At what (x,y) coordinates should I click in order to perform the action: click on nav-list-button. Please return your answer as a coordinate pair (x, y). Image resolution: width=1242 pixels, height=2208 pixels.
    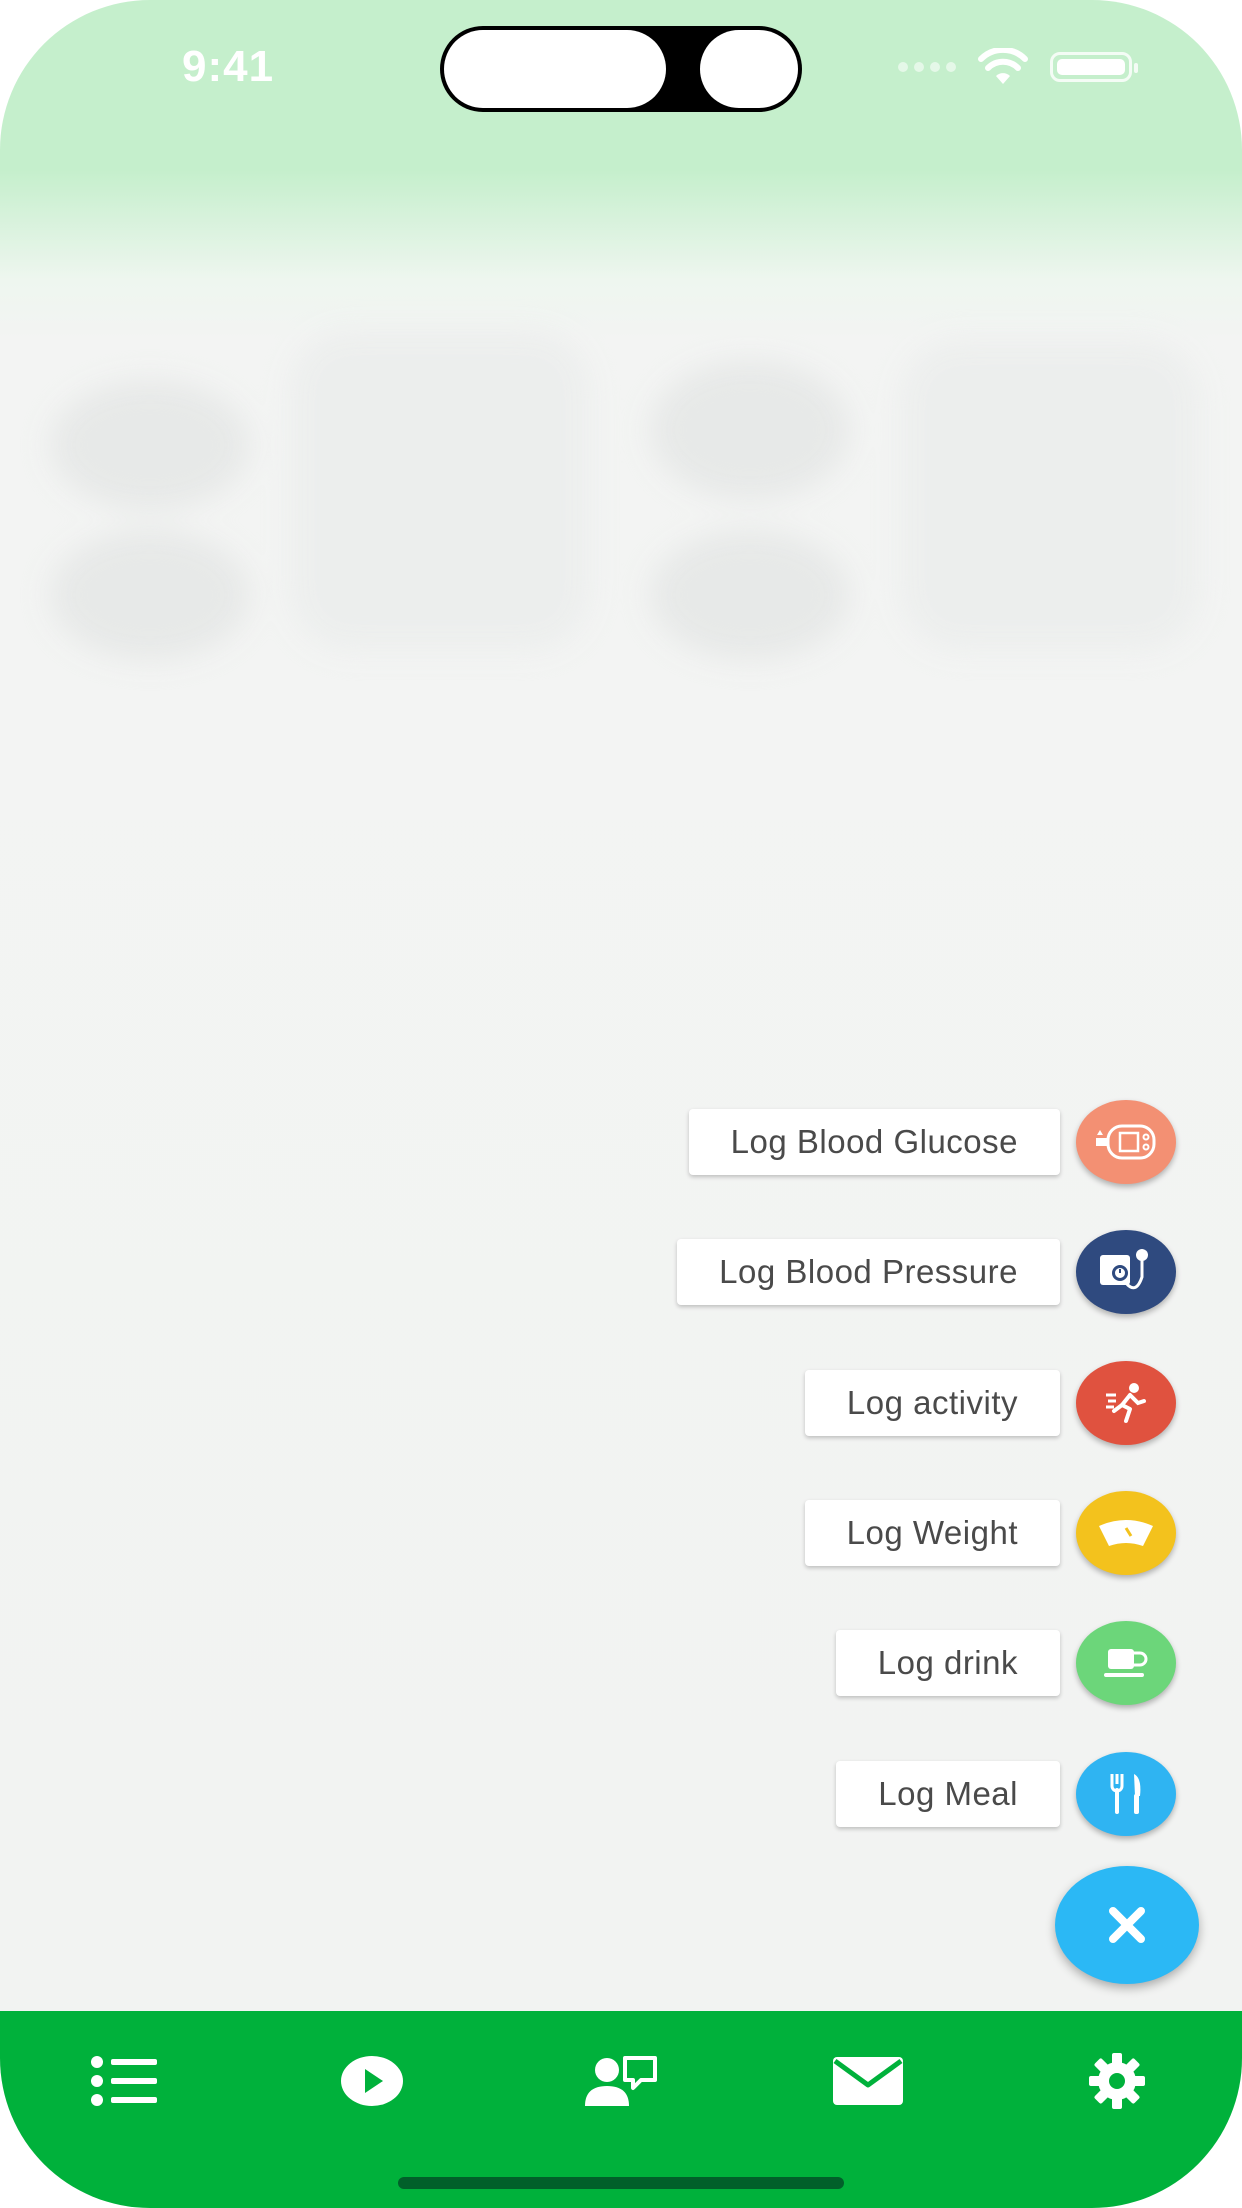
    Looking at the image, I should click on (125, 2081).